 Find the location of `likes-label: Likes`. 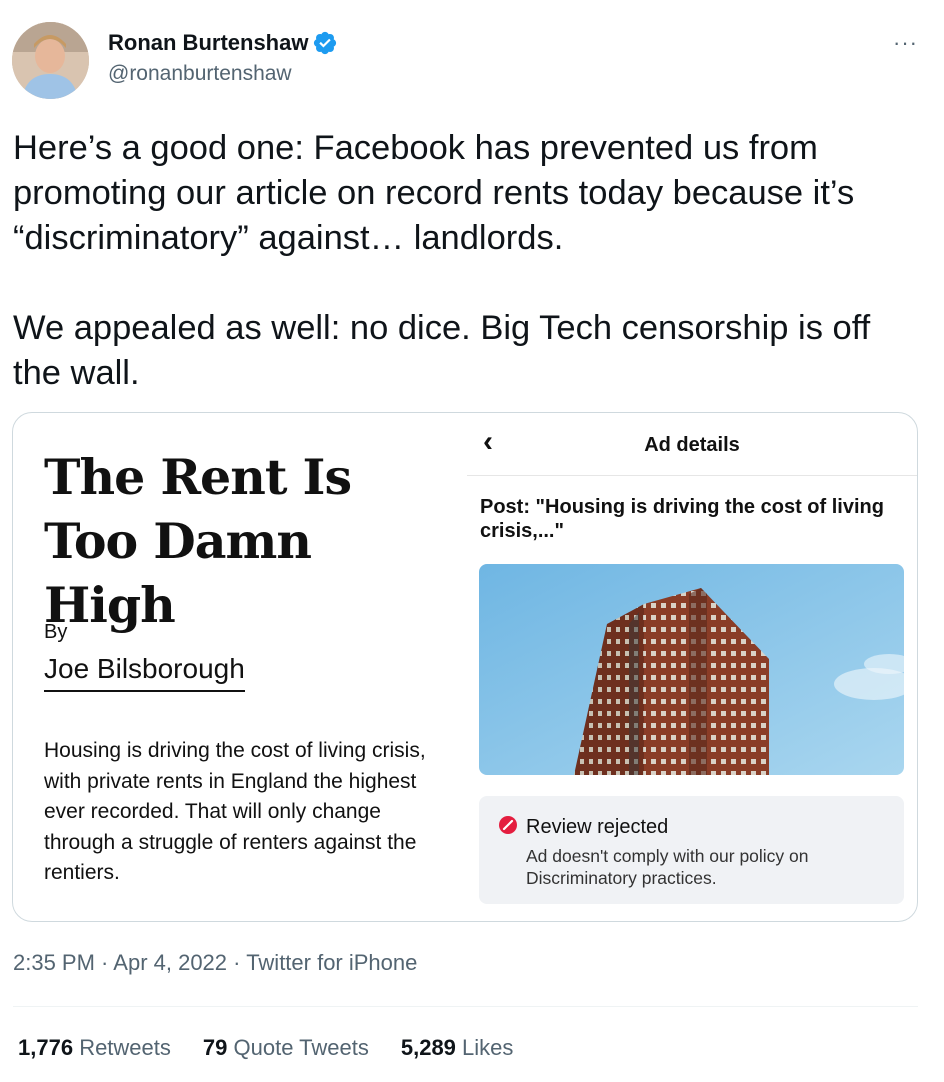

likes-label: Likes is located at coordinates (488, 1047).